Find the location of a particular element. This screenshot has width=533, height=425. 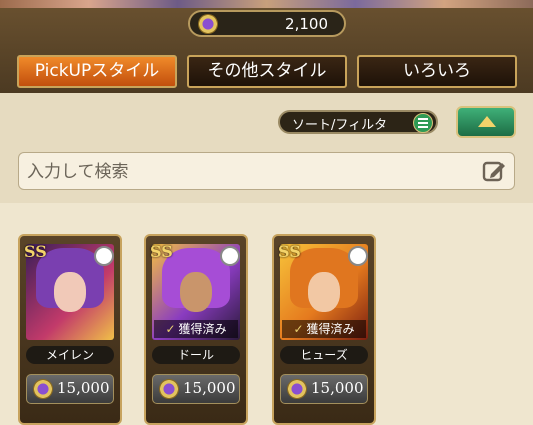

character-card-1: SS メイレン 15,000 is located at coordinates (70, 329).